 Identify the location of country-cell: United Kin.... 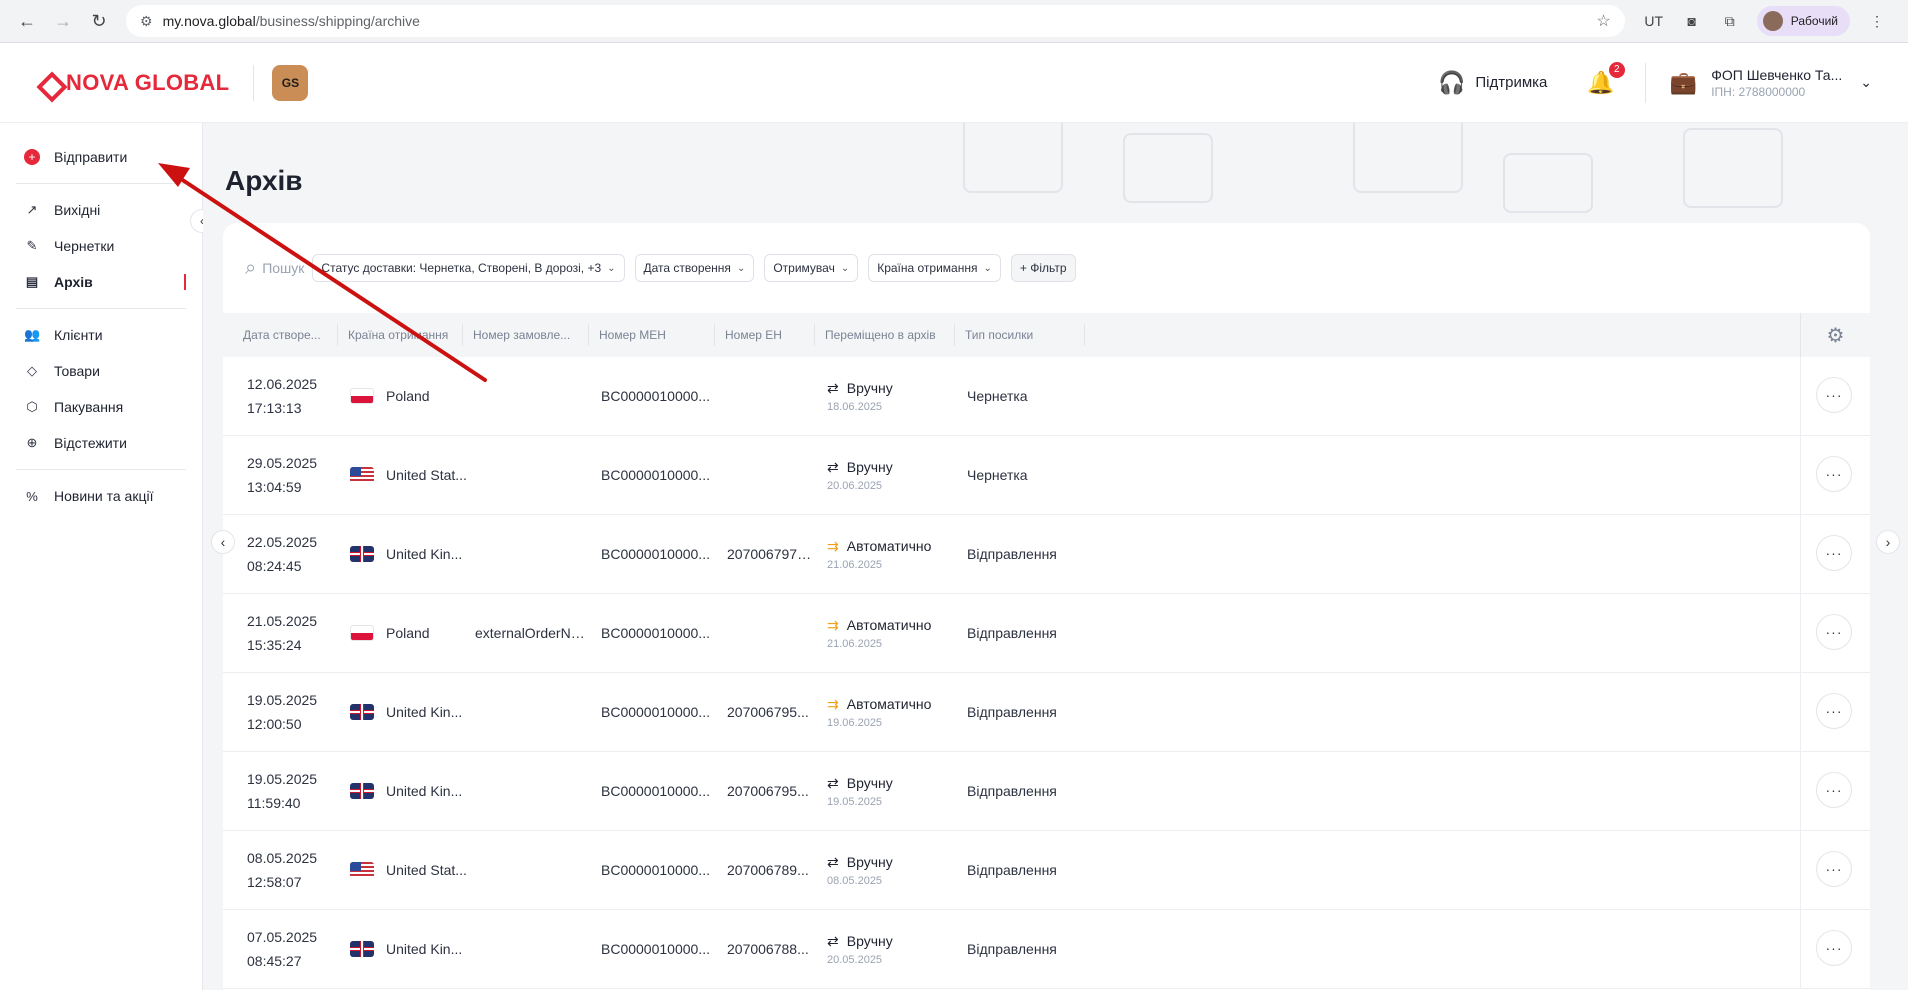
(400, 949).